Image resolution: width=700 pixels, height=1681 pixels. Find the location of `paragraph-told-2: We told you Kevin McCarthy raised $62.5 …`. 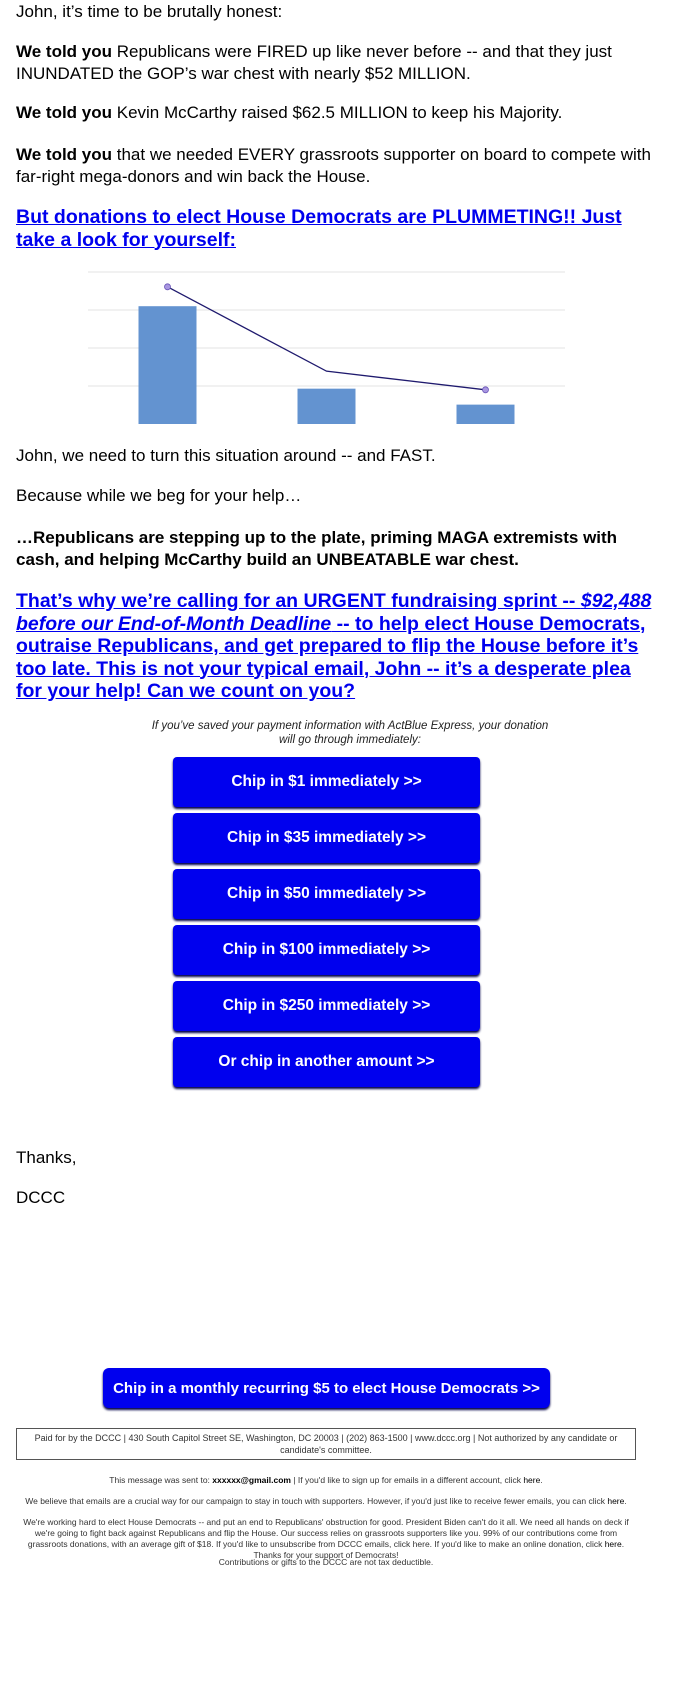

paragraph-told-2: We told you Kevin McCarthy raised $62.5 … is located at coordinates (289, 112).